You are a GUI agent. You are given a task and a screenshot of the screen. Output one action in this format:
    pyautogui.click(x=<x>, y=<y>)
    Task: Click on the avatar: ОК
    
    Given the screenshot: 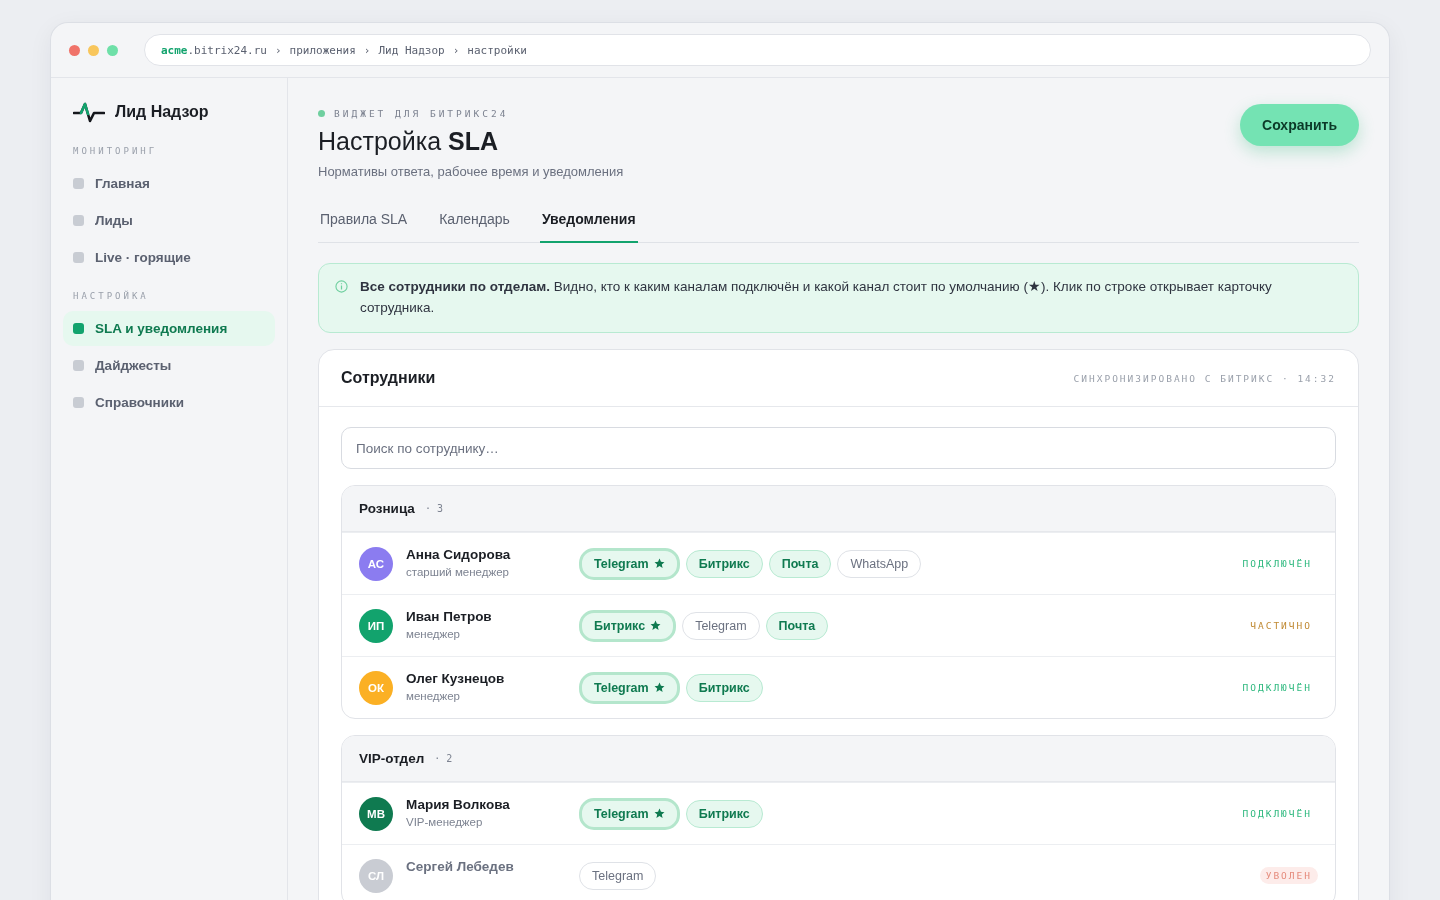 What is the action you would take?
    pyautogui.click(x=376, y=687)
    